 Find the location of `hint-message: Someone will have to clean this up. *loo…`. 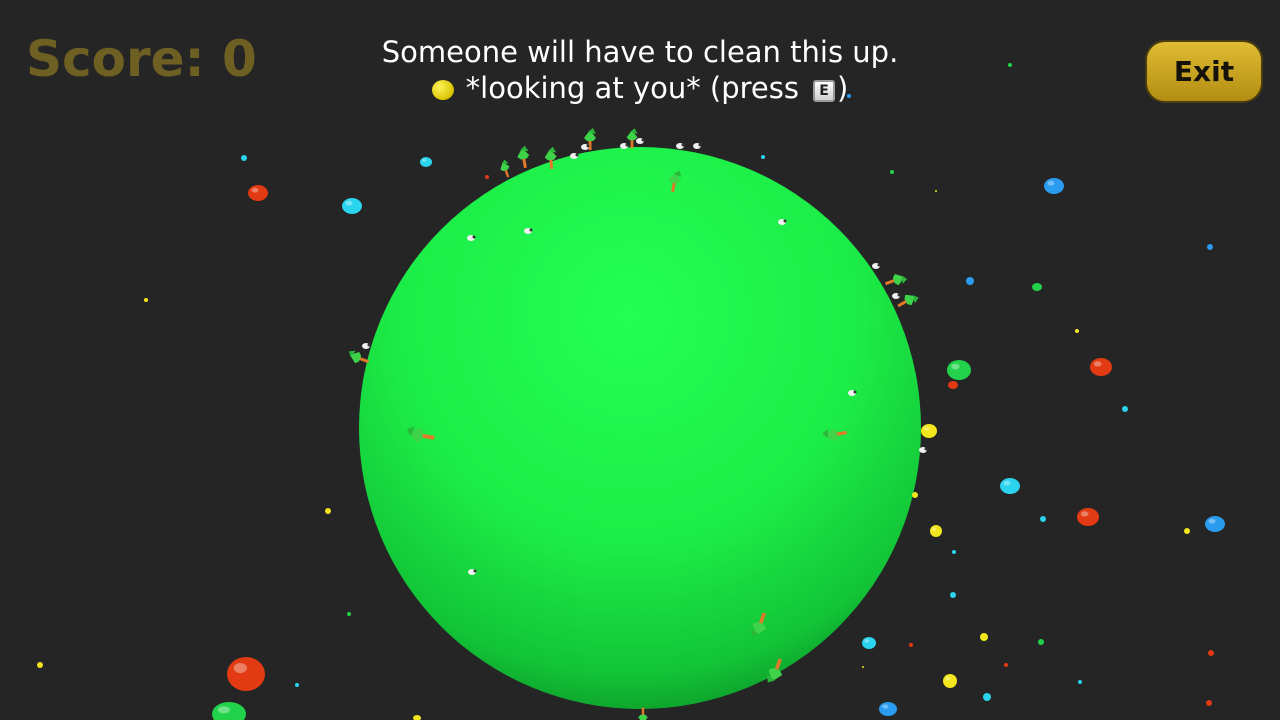

hint-message: Someone will have to clean this up. *loo… is located at coordinates (640, 70).